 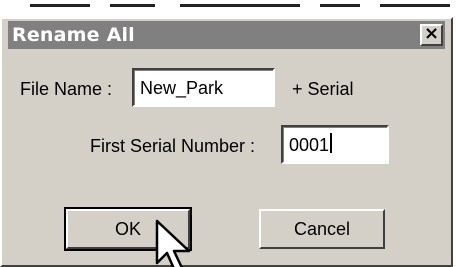 I want to click on file-name-field, so click(x=203, y=87).